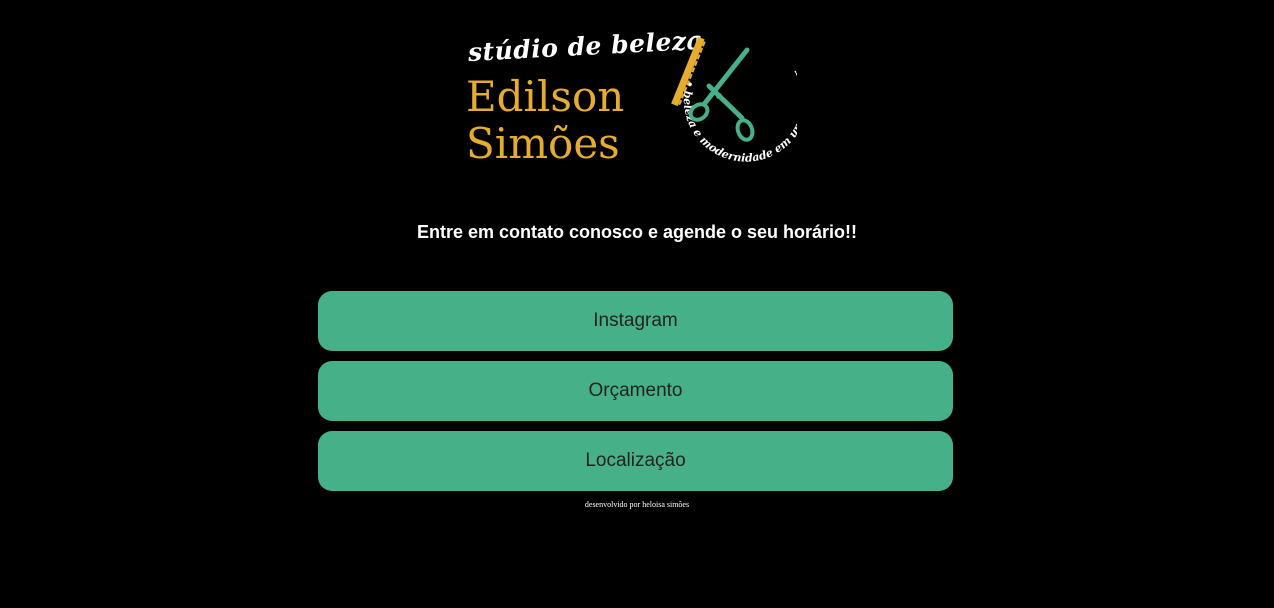 Image resolution: width=1274 pixels, height=608 pixels. What do you see at coordinates (637, 504) in the screenshot?
I see `developer-credit: desenvolvido por heloisa simões` at bounding box center [637, 504].